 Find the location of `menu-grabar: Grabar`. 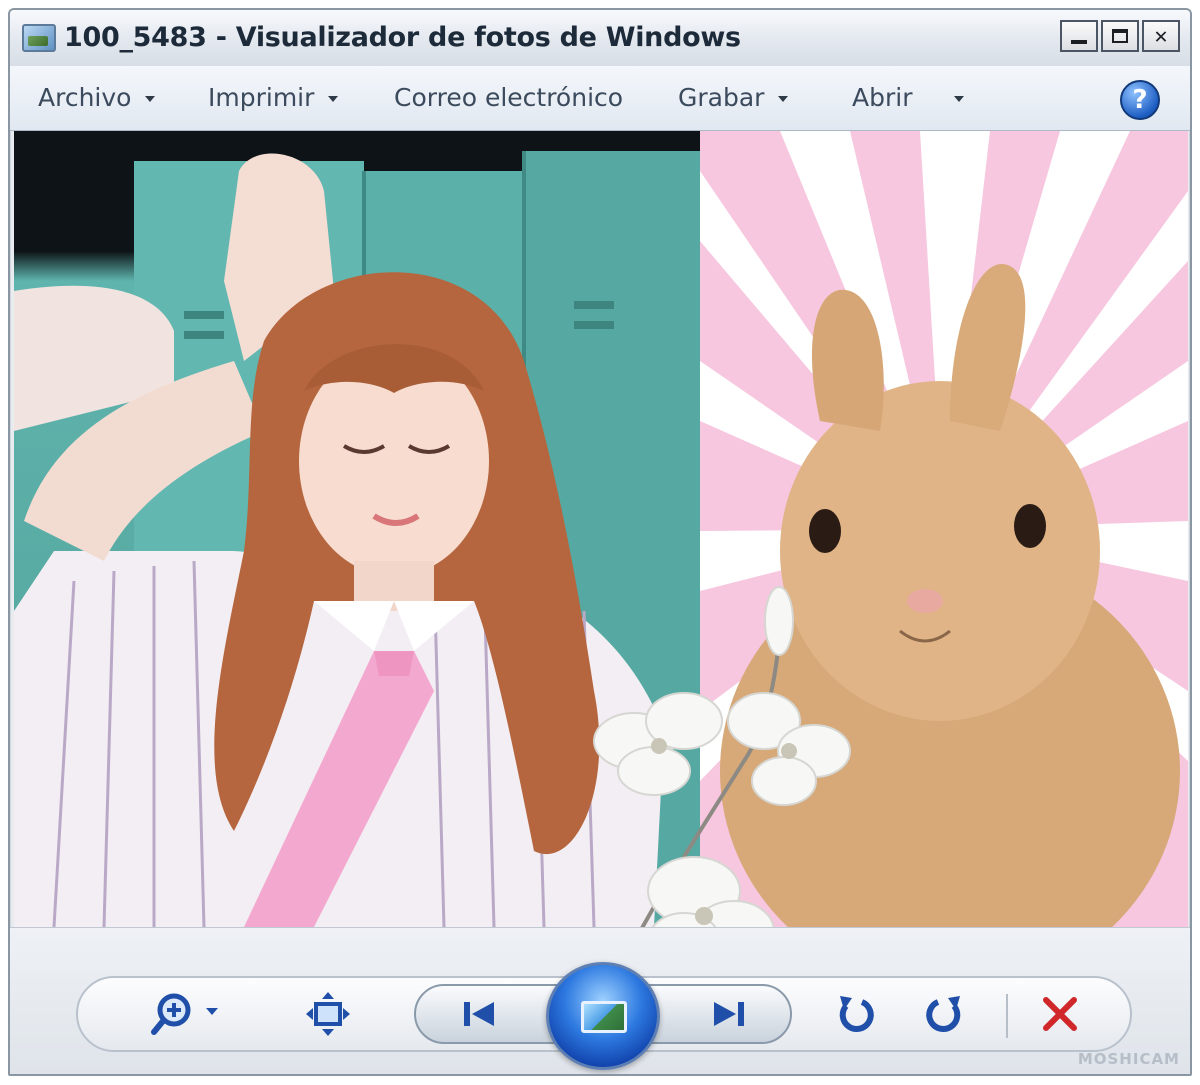

menu-grabar: Grabar is located at coordinates (733, 98).